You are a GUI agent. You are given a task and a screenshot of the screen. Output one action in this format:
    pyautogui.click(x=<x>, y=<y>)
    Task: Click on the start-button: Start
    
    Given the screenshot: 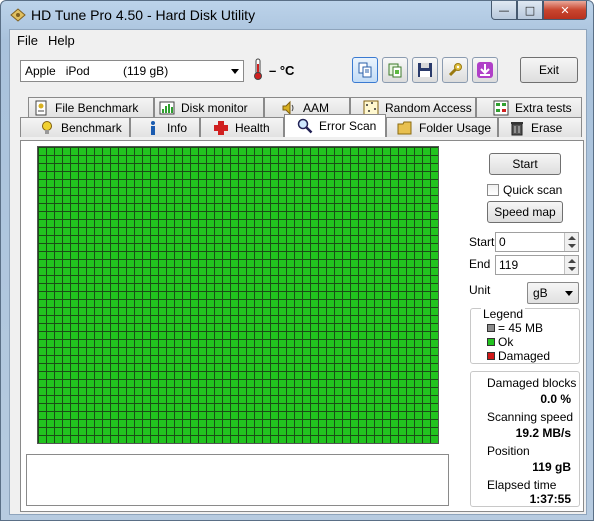 What is the action you would take?
    pyautogui.click(x=525, y=164)
    